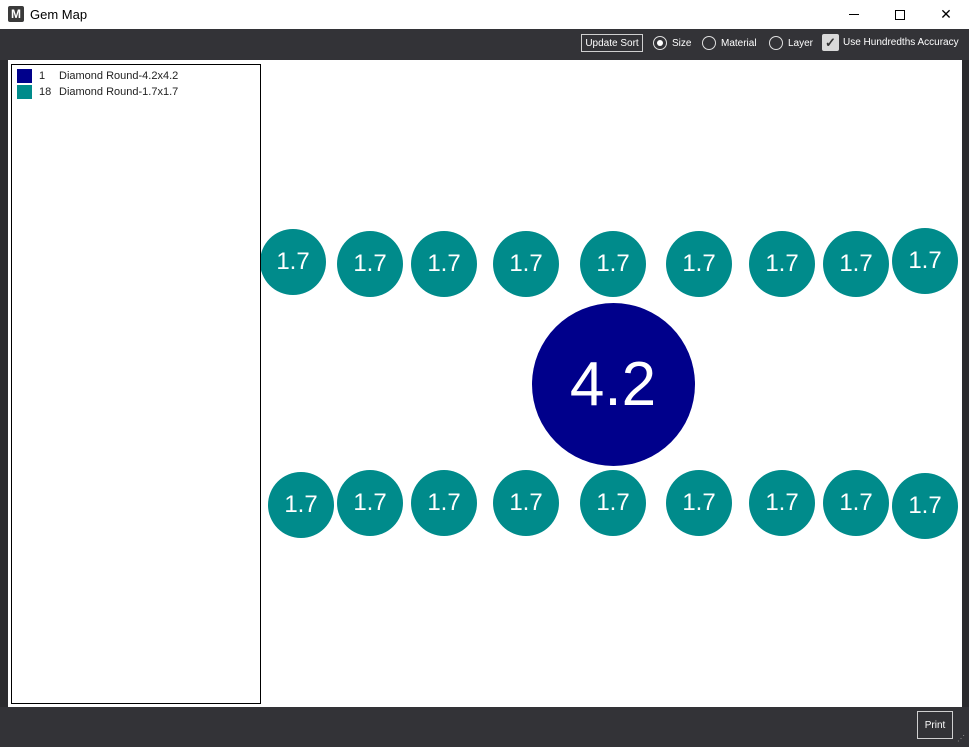 The image size is (969, 747). What do you see at coordinates (42, 76) in the screenshot?
I see `legend-count: 1` at bounding box center [42, 76].